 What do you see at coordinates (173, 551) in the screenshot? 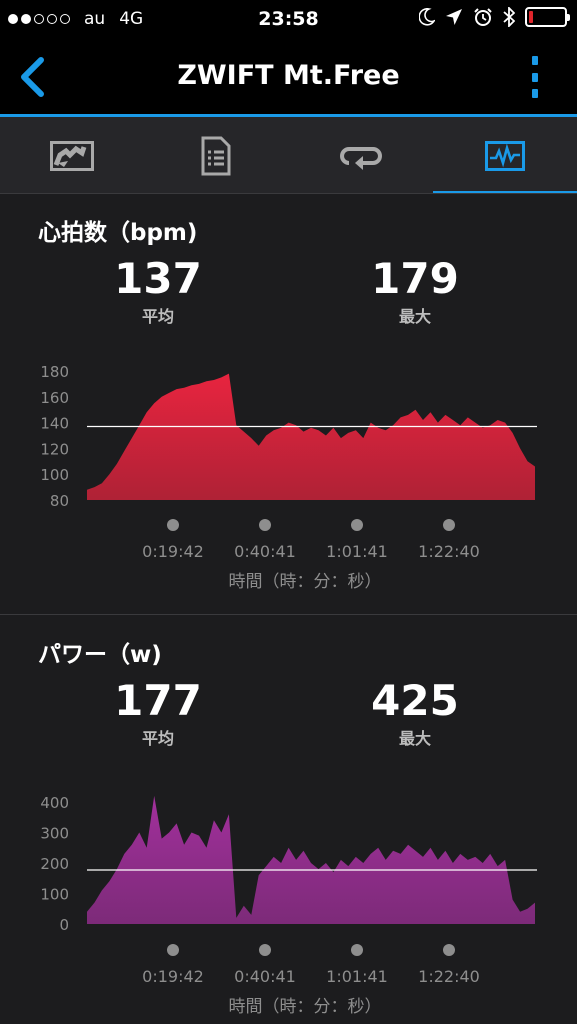
I see `hr-xtick-label: 0:19:42` at bounding box center [173, 551].